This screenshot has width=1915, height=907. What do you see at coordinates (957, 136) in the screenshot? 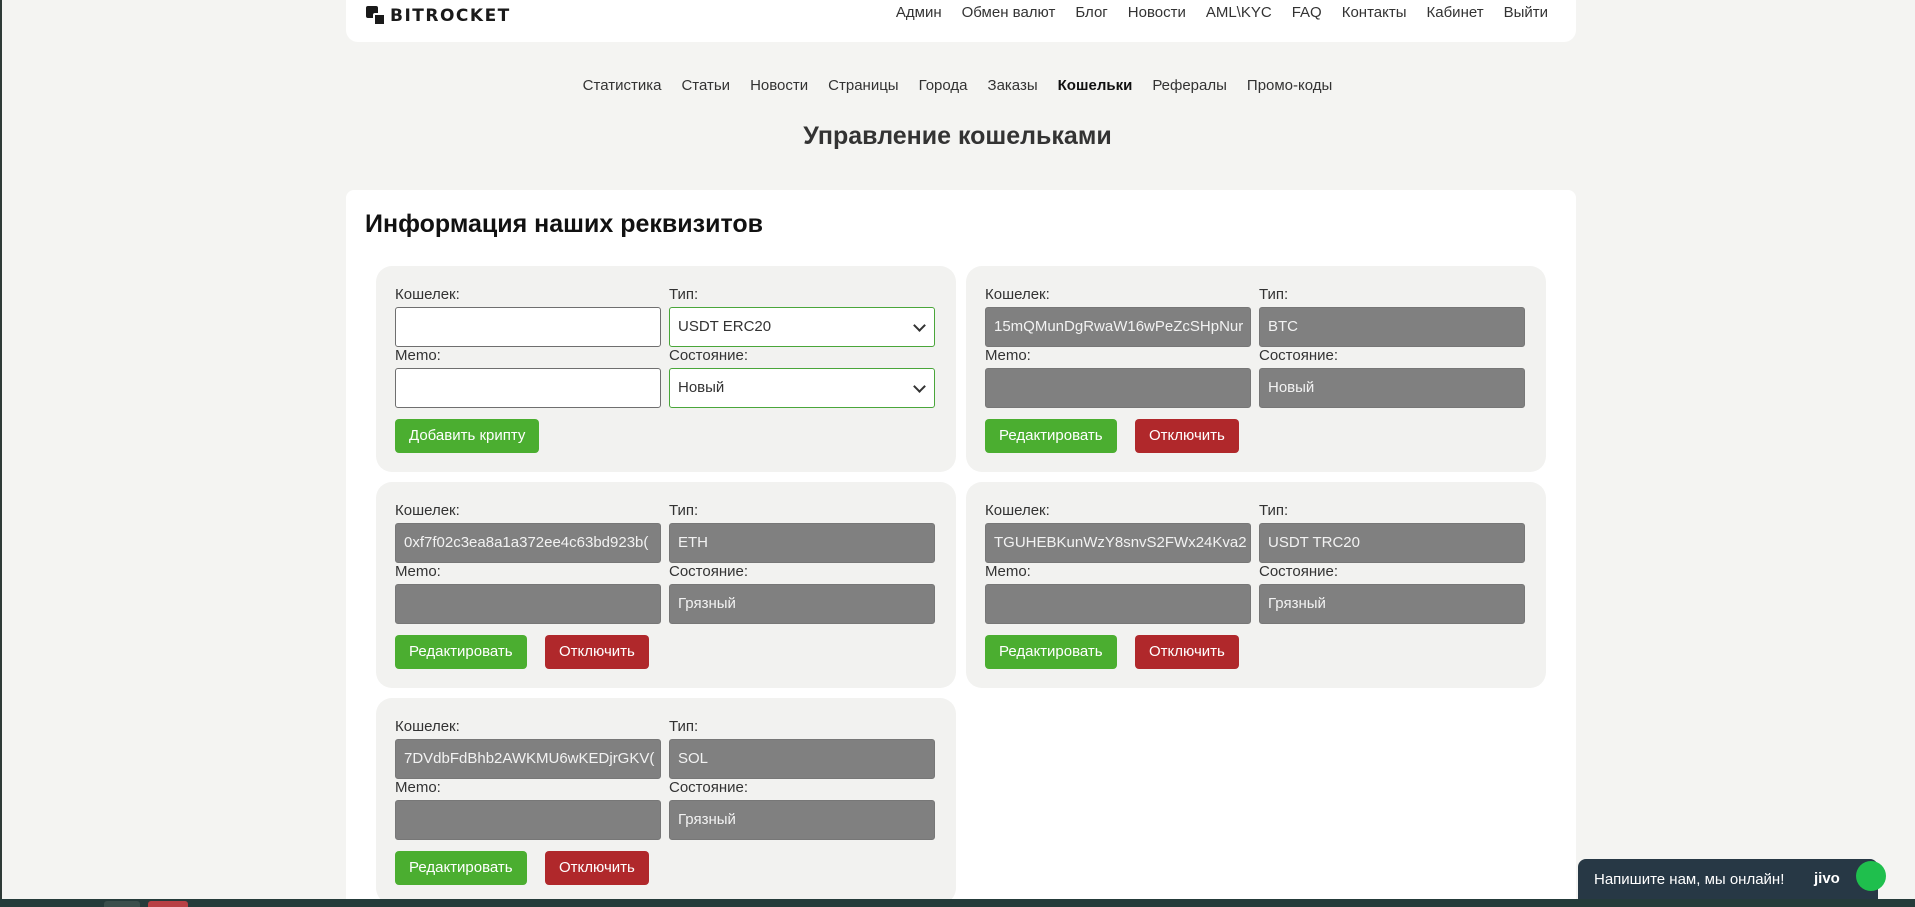
I see `page-title: Управление кошельками` at bounding box center [957, 136].